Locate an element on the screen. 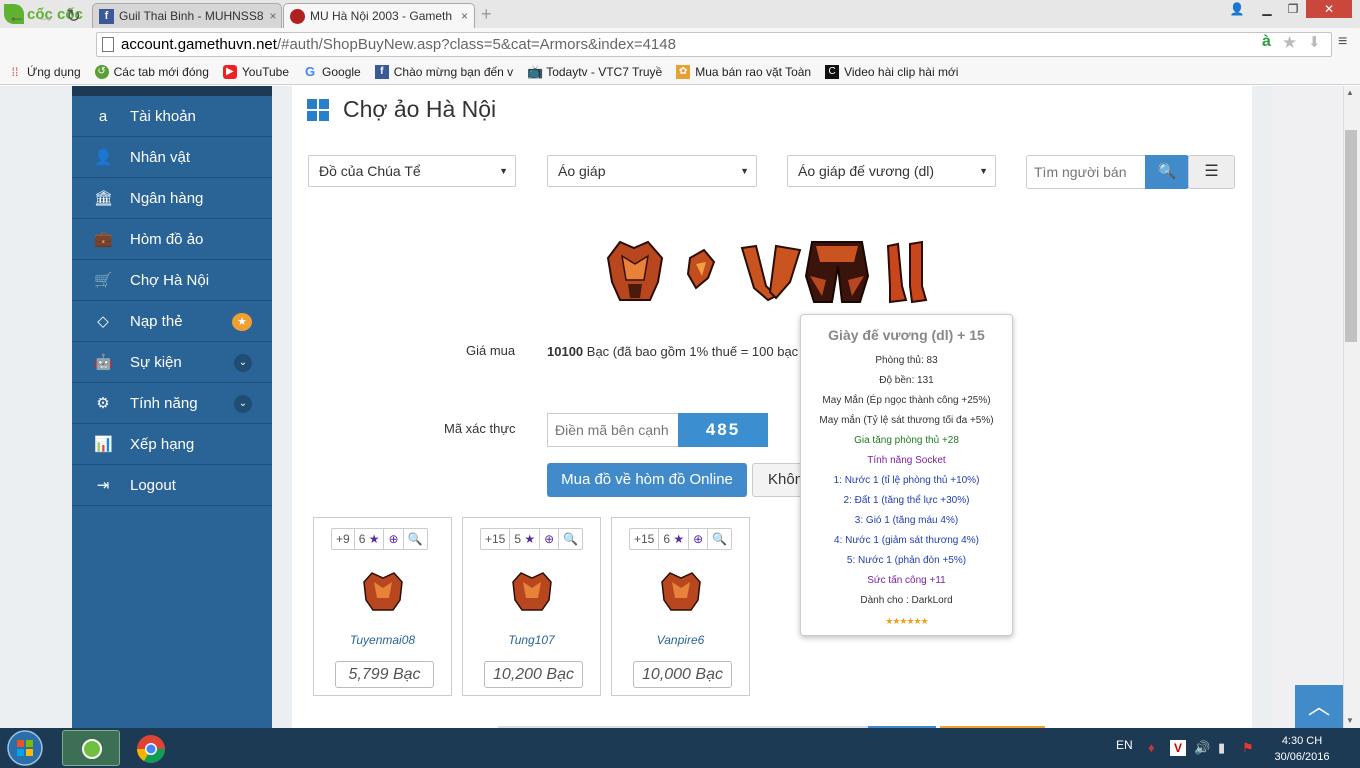  scroll-down-icon: ▼ is located at coordinates (1350, 720).